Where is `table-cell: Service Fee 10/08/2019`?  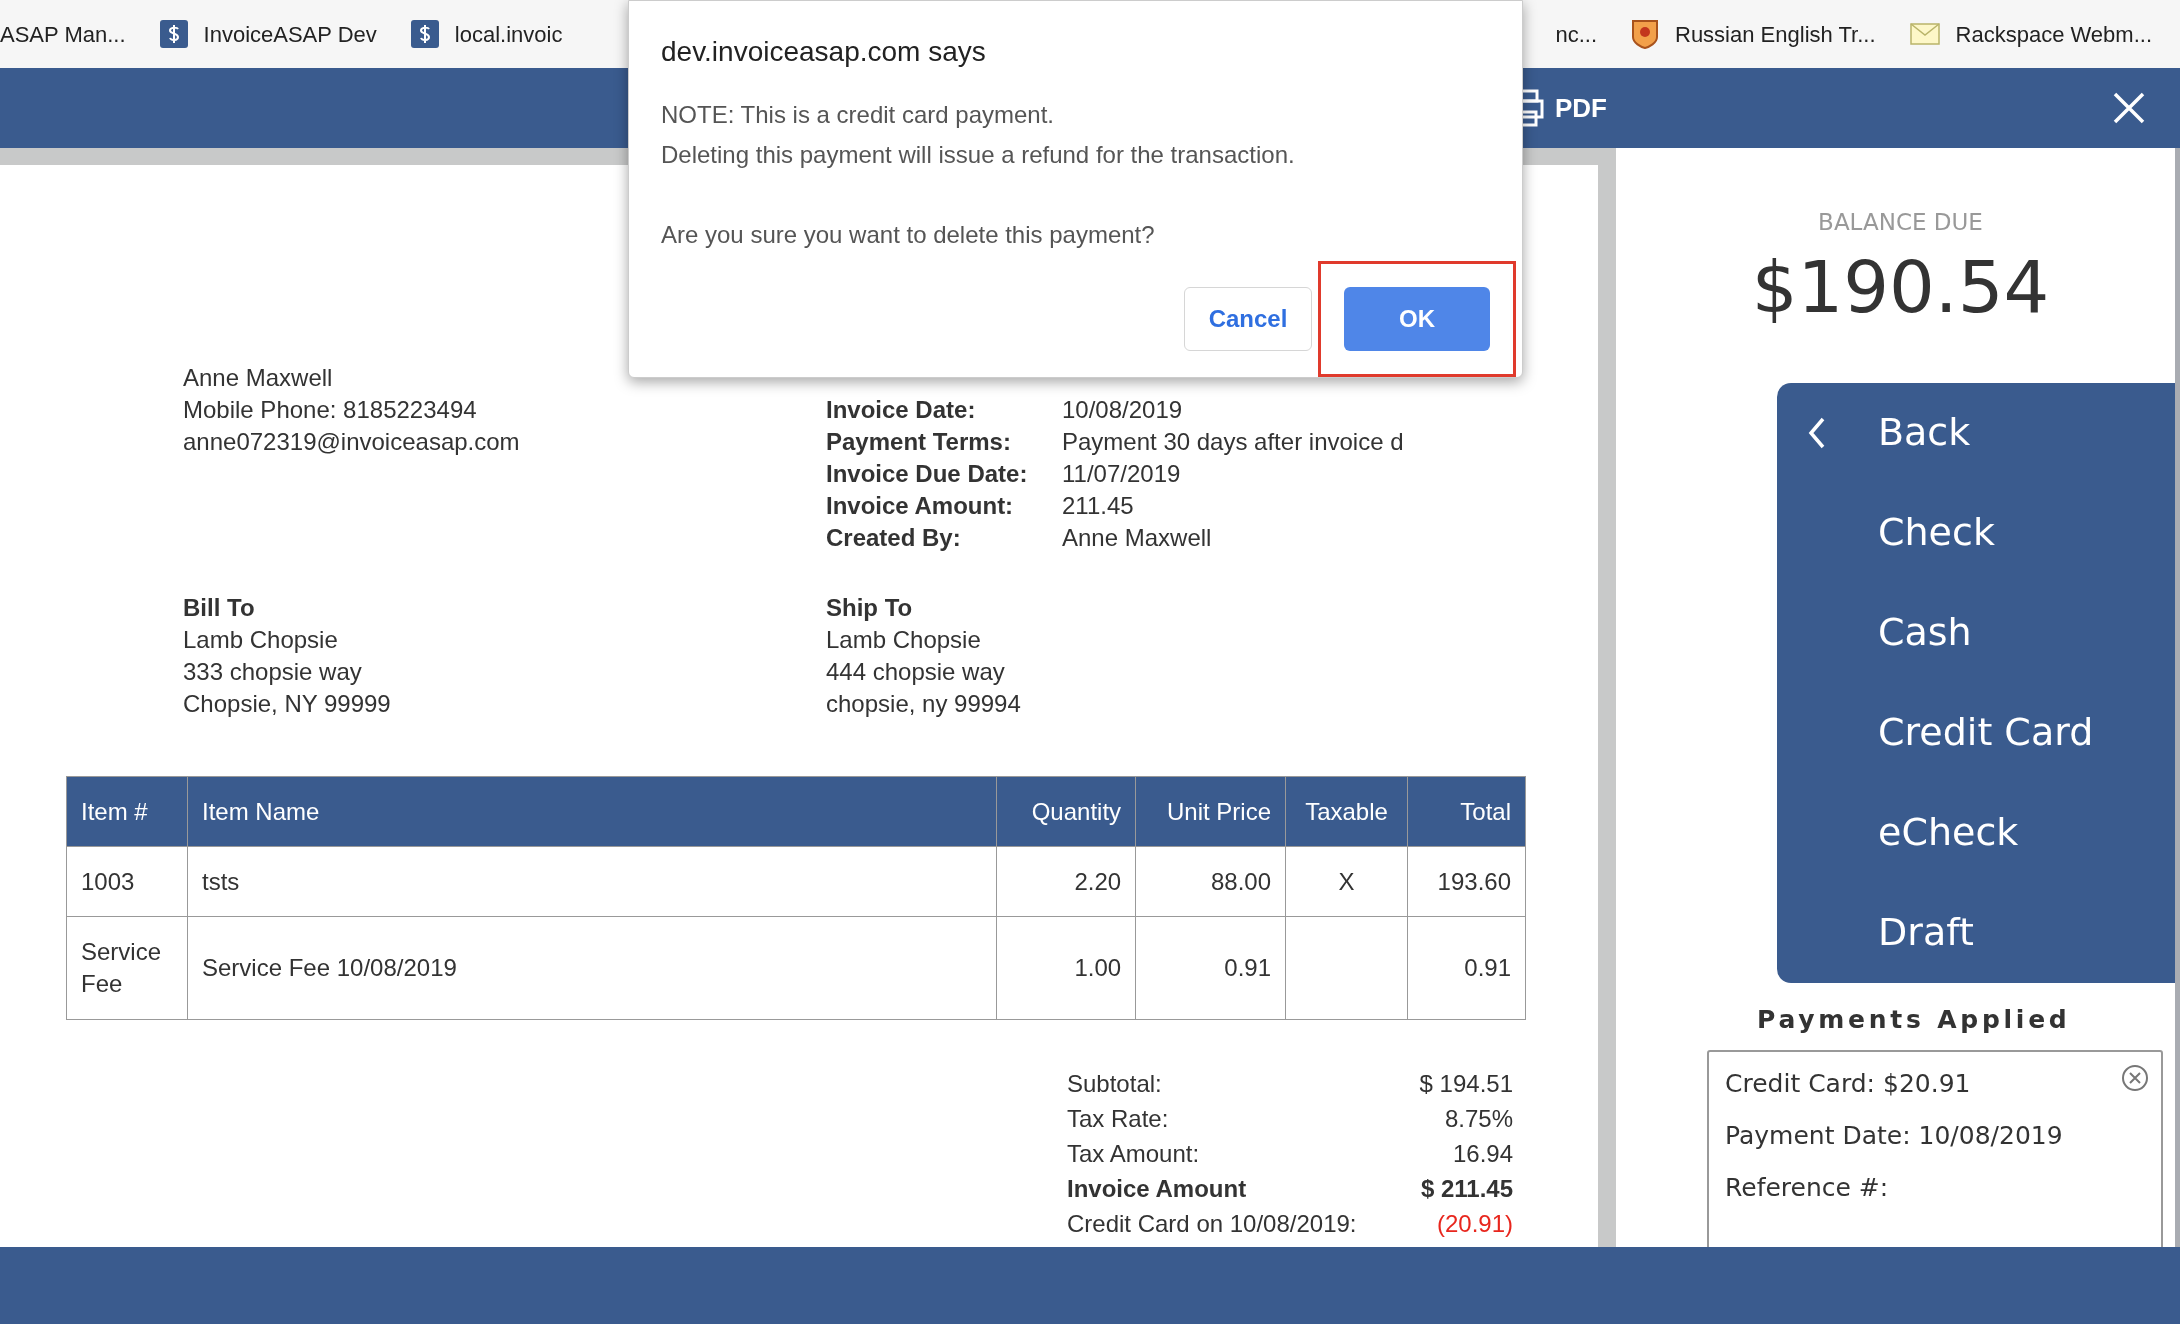
table-cell: Service Fee 10/08/2019 is located at coordinates (592, 968).